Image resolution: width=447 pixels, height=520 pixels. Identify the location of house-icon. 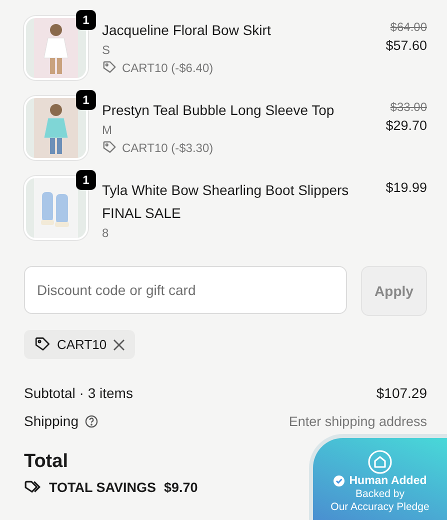
(380, 462).